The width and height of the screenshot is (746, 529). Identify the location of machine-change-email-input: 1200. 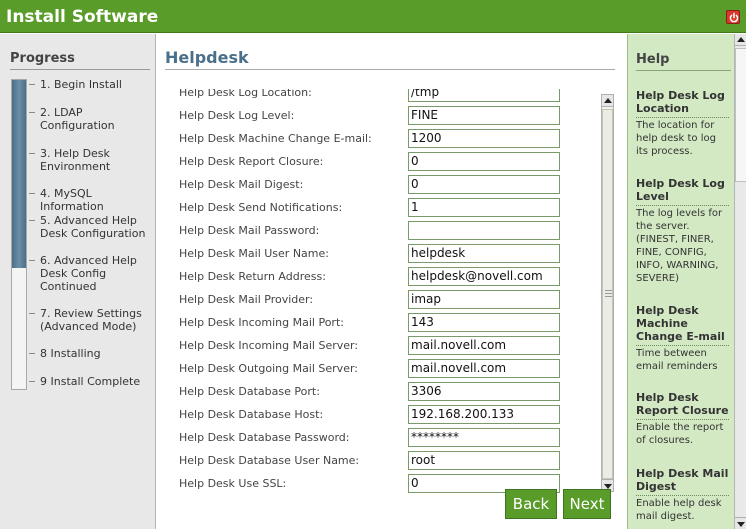
(484, 138).